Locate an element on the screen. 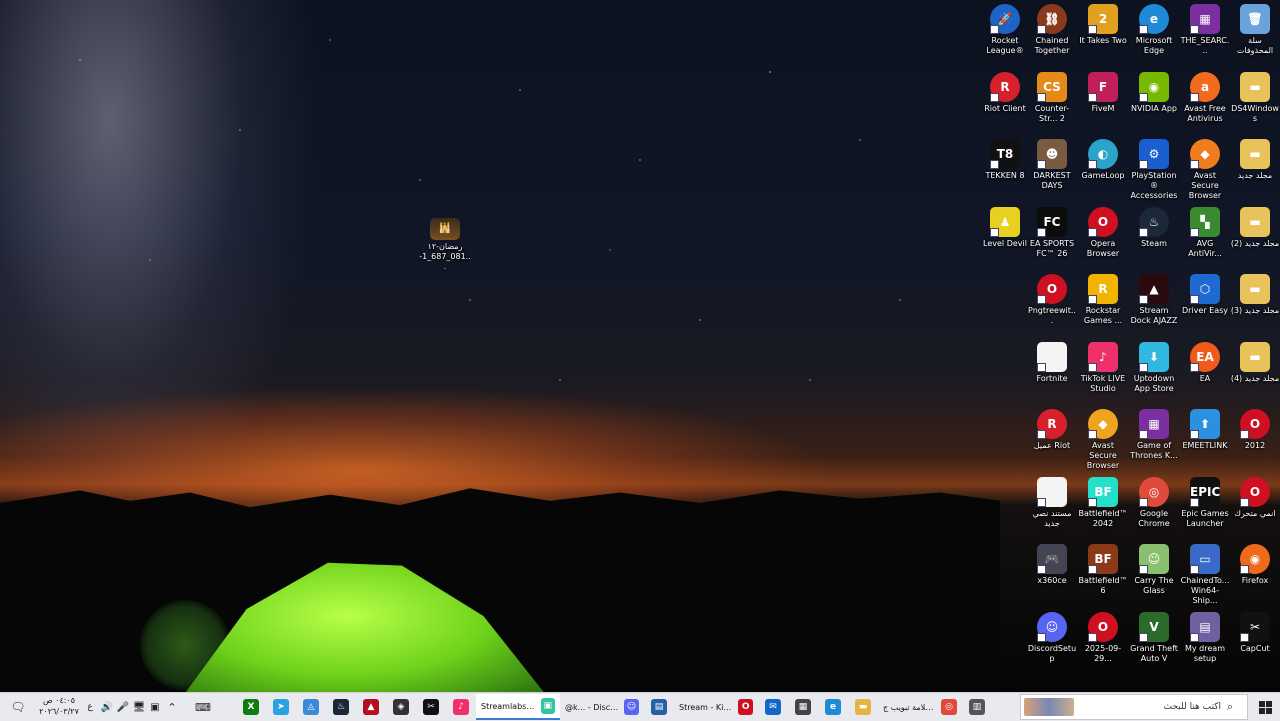  desktop-icon-riot-client-ar: R عميل Riot is located at coordinates (1052, 430).